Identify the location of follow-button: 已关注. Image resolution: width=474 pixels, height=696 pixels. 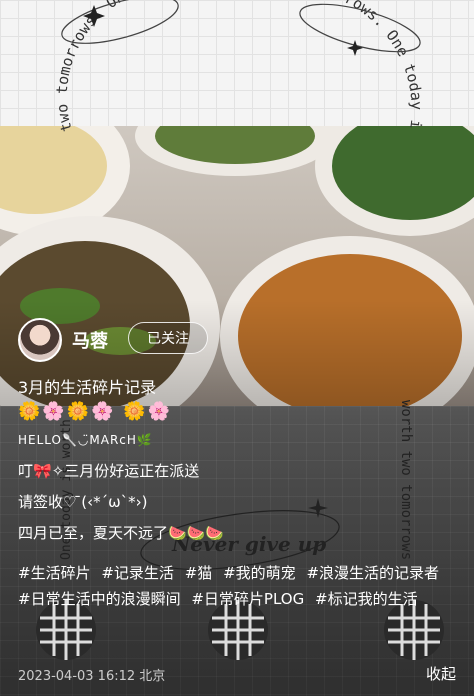
(168, 338).